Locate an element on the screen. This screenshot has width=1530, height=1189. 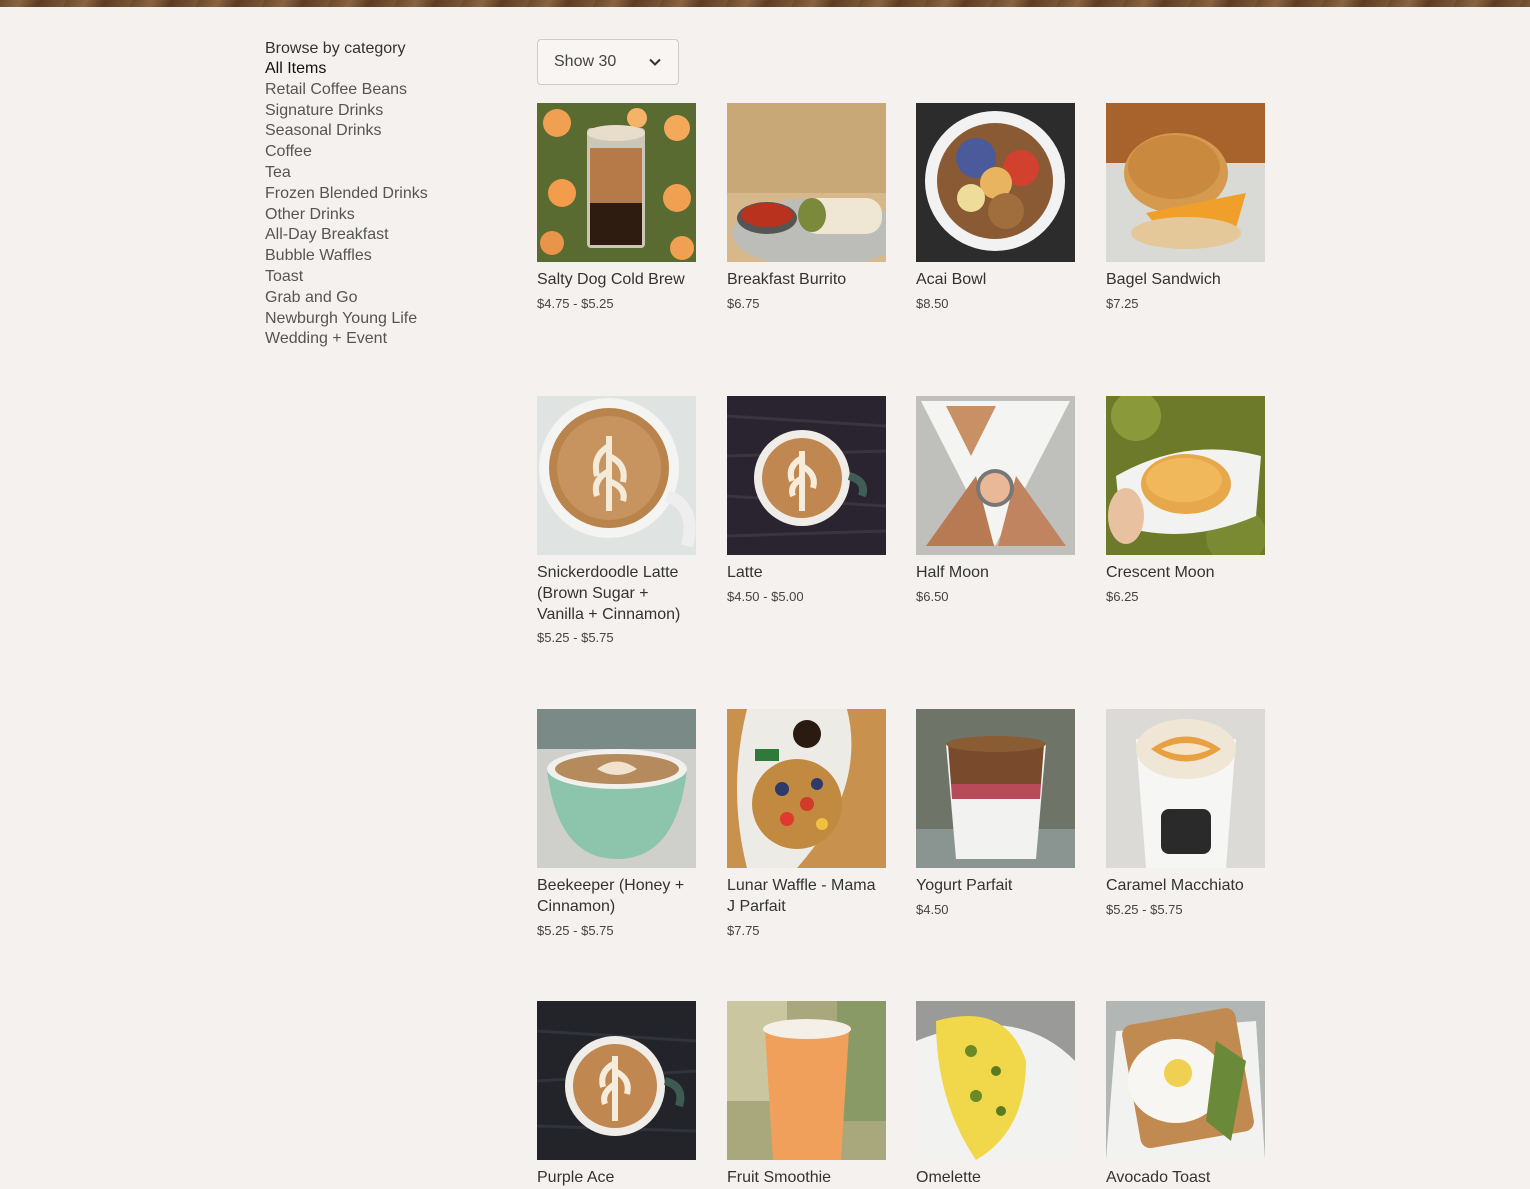
category-toast: Toast is located at coordinates (380, 277).